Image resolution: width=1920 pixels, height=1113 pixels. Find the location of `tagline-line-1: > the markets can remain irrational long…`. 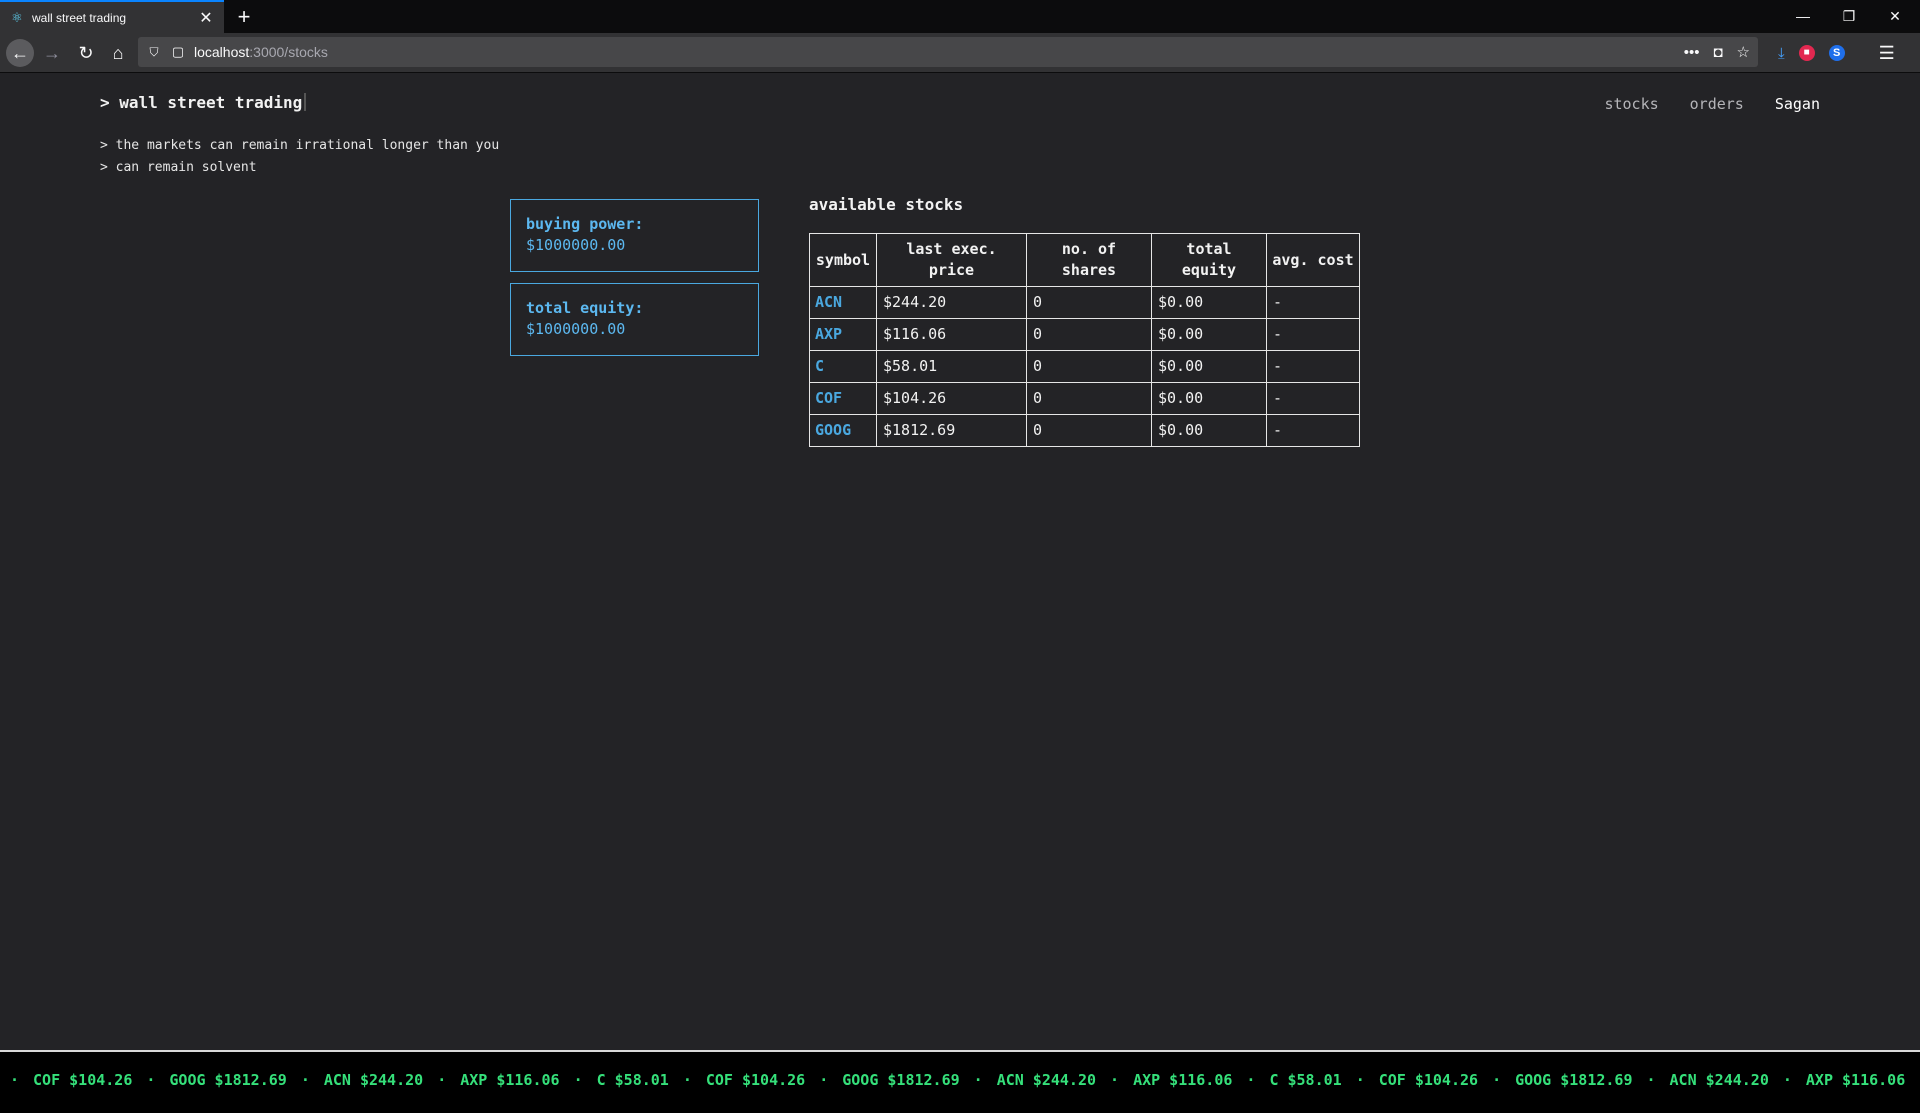

tagline-line-1: > the markets can remain irrational long… is located at coordinates (300, 145).